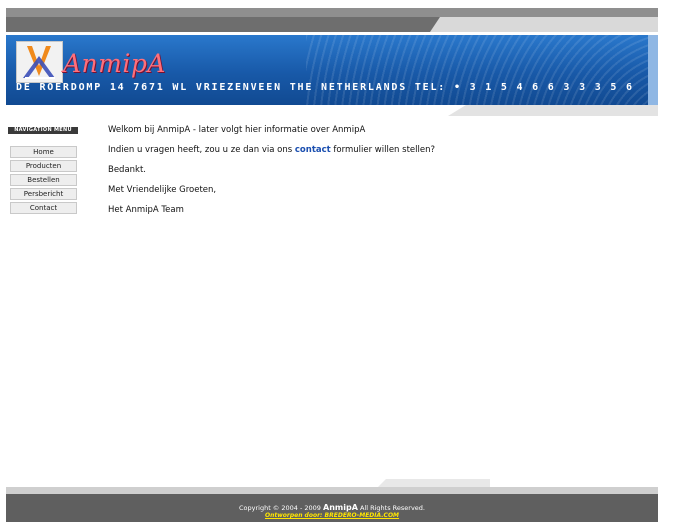  Describe the element at coordinates (127, 170) in the screenshot. I see `thanks-text: Bedankt.` at that location.